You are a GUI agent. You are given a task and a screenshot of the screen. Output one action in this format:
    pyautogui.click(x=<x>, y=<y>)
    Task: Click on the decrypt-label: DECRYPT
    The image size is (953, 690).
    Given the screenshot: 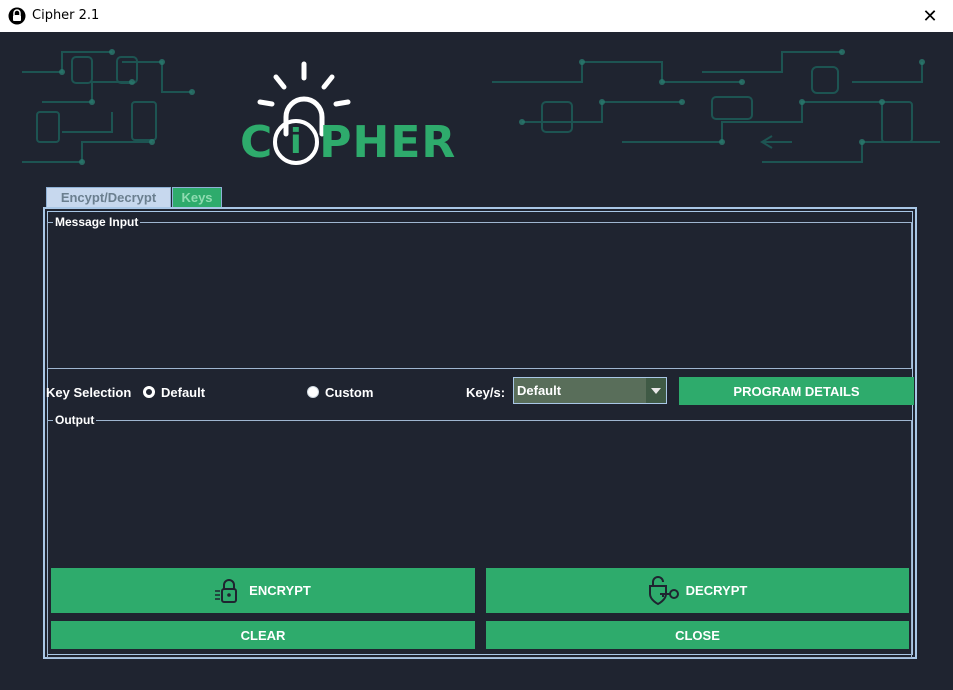 What is the action you would take?
    pyautogui.click(x=716, y=590)
    